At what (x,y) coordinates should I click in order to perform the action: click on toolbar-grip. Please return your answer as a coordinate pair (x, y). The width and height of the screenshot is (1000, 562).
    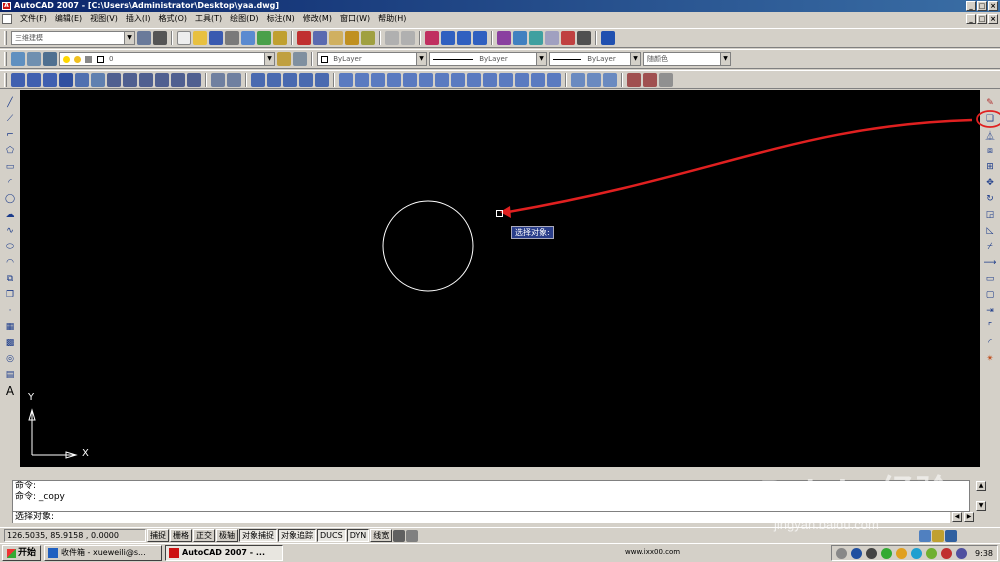
    Looking at the image, I should click on (5, 79).